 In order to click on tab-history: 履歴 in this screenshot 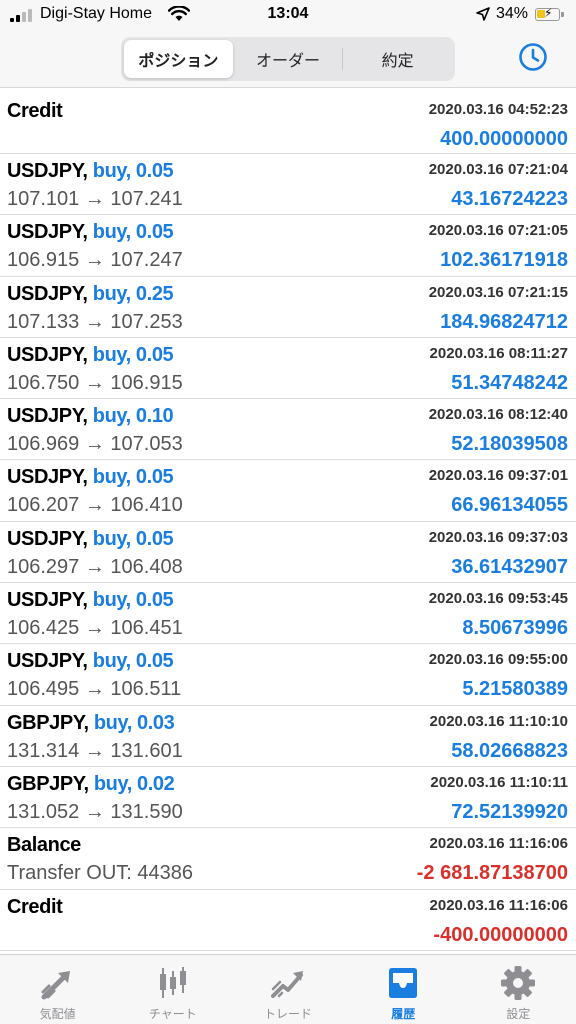, I will do `click(403, 989)`.